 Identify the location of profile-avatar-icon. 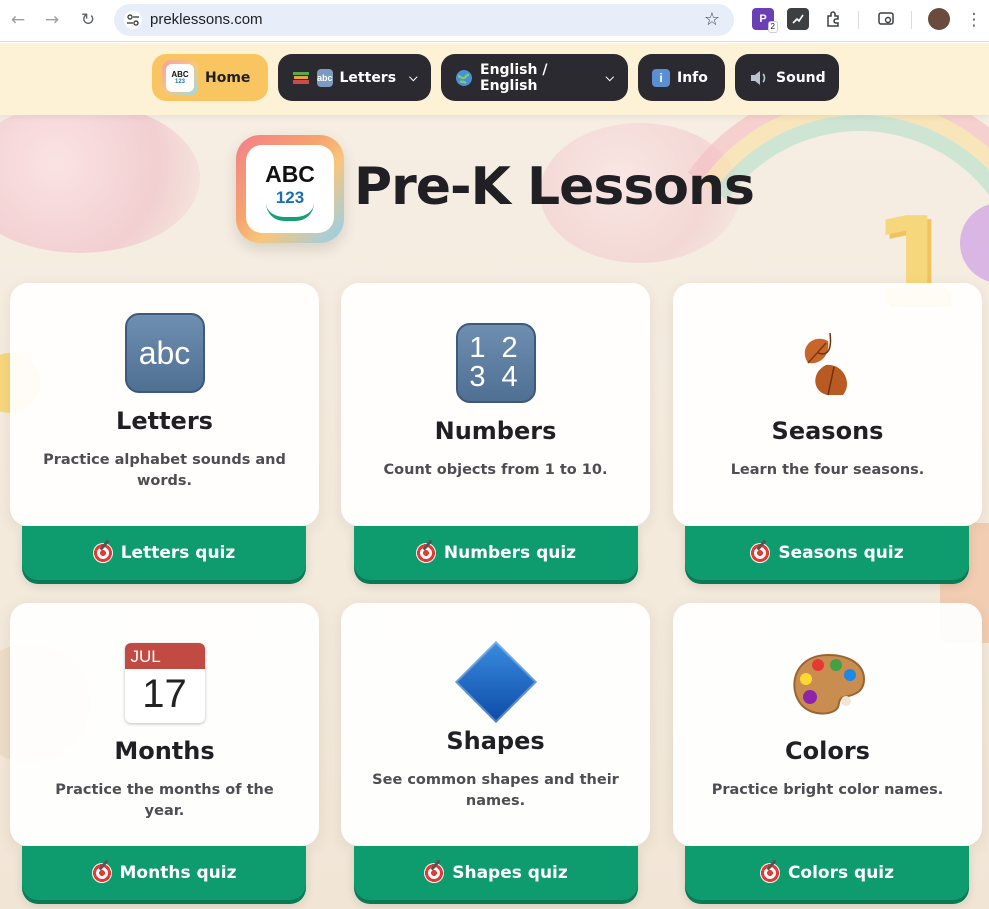
(939, 19).